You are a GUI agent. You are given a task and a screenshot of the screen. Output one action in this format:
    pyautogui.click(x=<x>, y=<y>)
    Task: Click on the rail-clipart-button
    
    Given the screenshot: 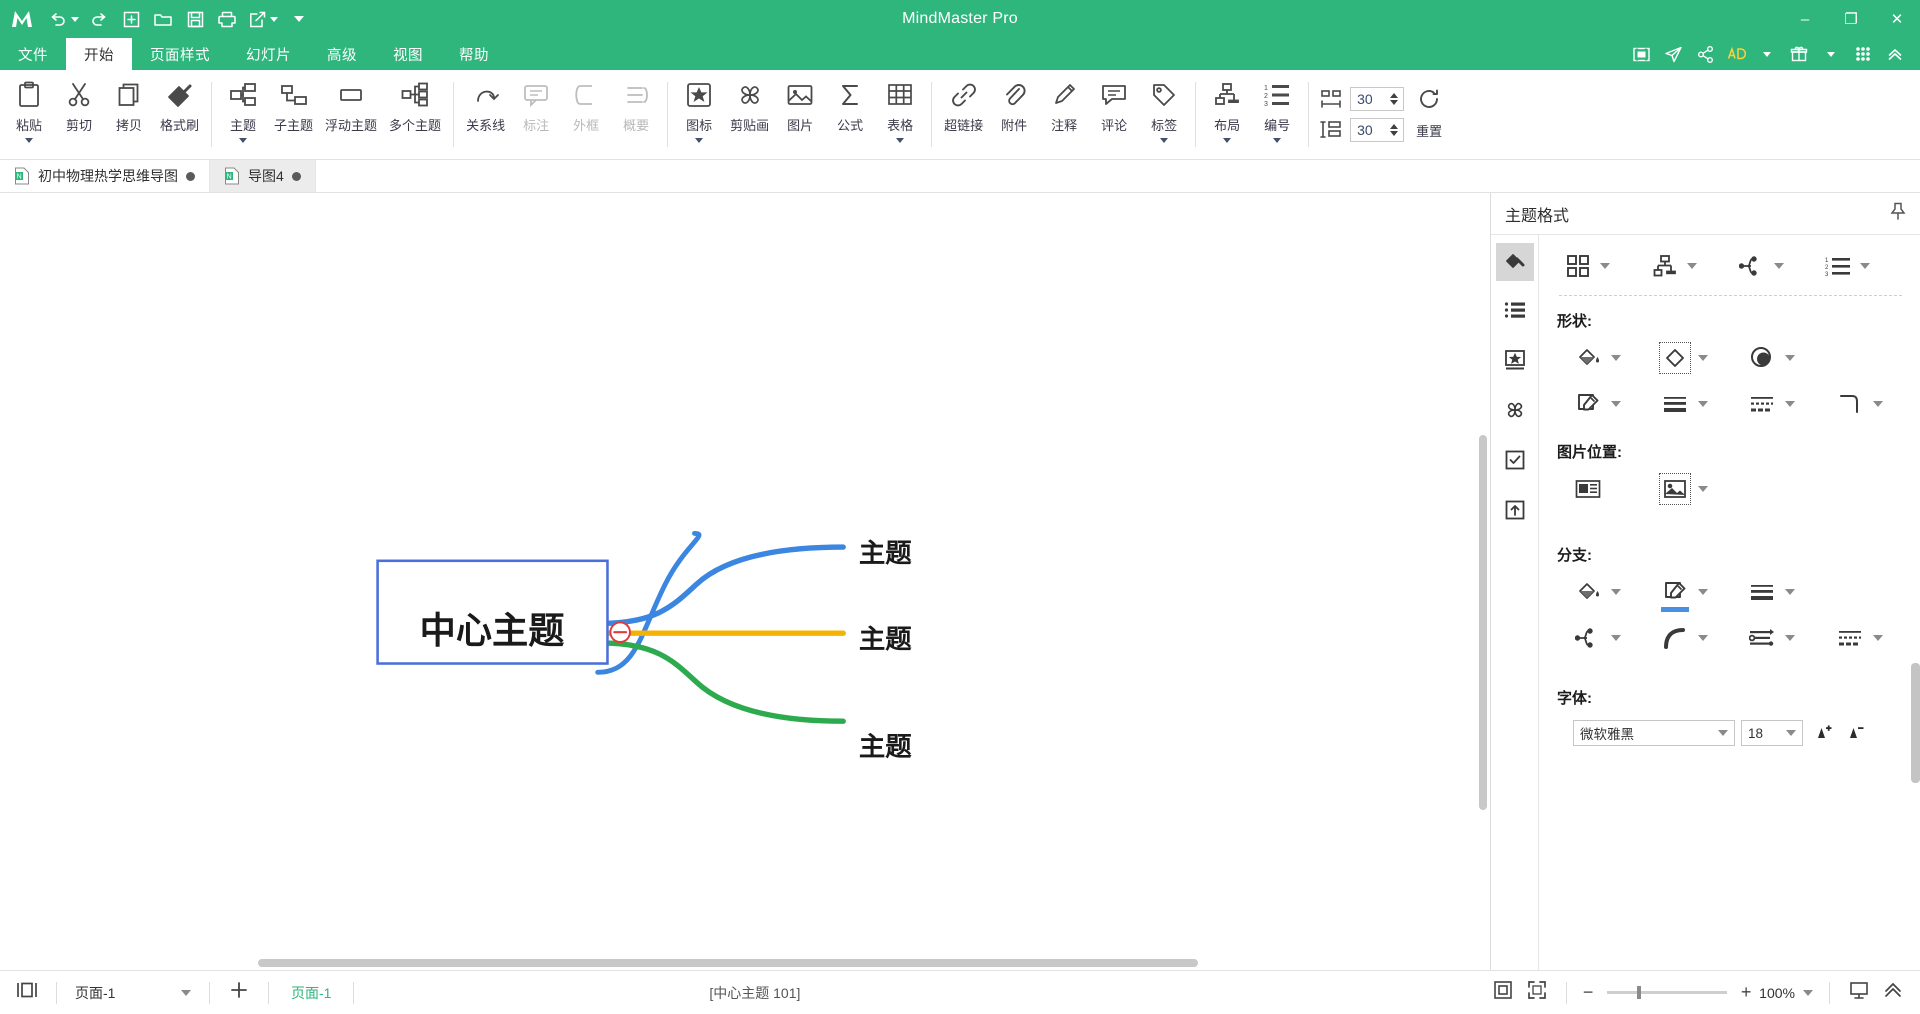 What is the action you would take?
    pyautogui.click(x=1515, y=412)
    